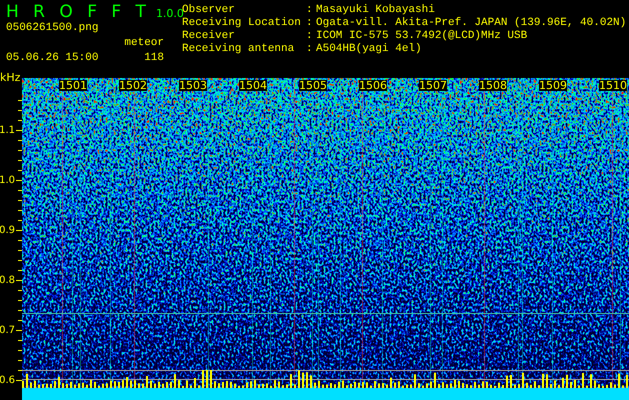  I want to click on info-label: Receiving Location, so click(242, 23).